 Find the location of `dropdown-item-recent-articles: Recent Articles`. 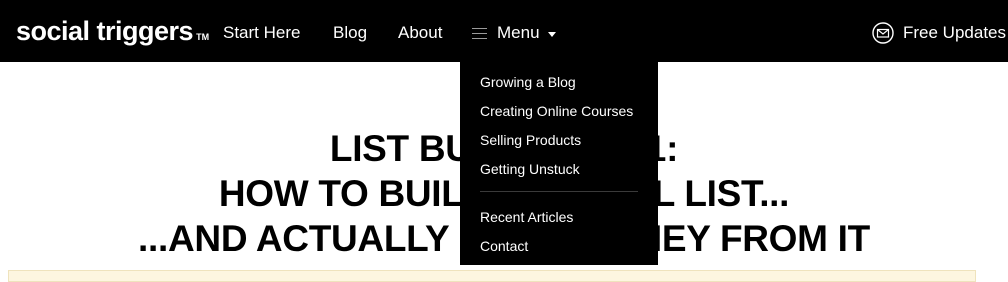

dropdown-item-recent-articles: Recent Articles is located at coordinates (526, 217).